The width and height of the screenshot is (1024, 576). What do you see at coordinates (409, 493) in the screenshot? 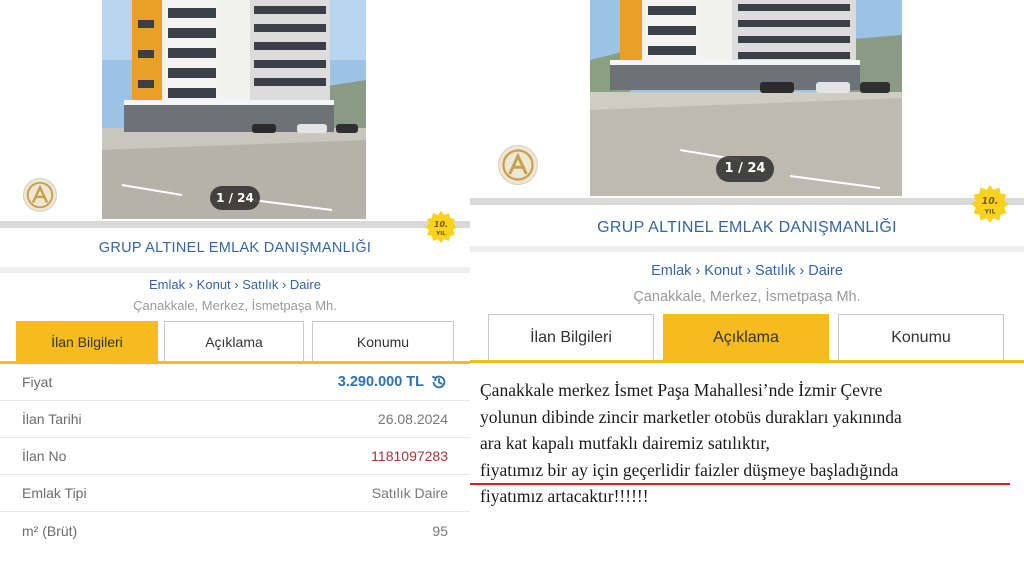
I see `property-type-value: Satılık Daire` at bounding box center [409, 493].